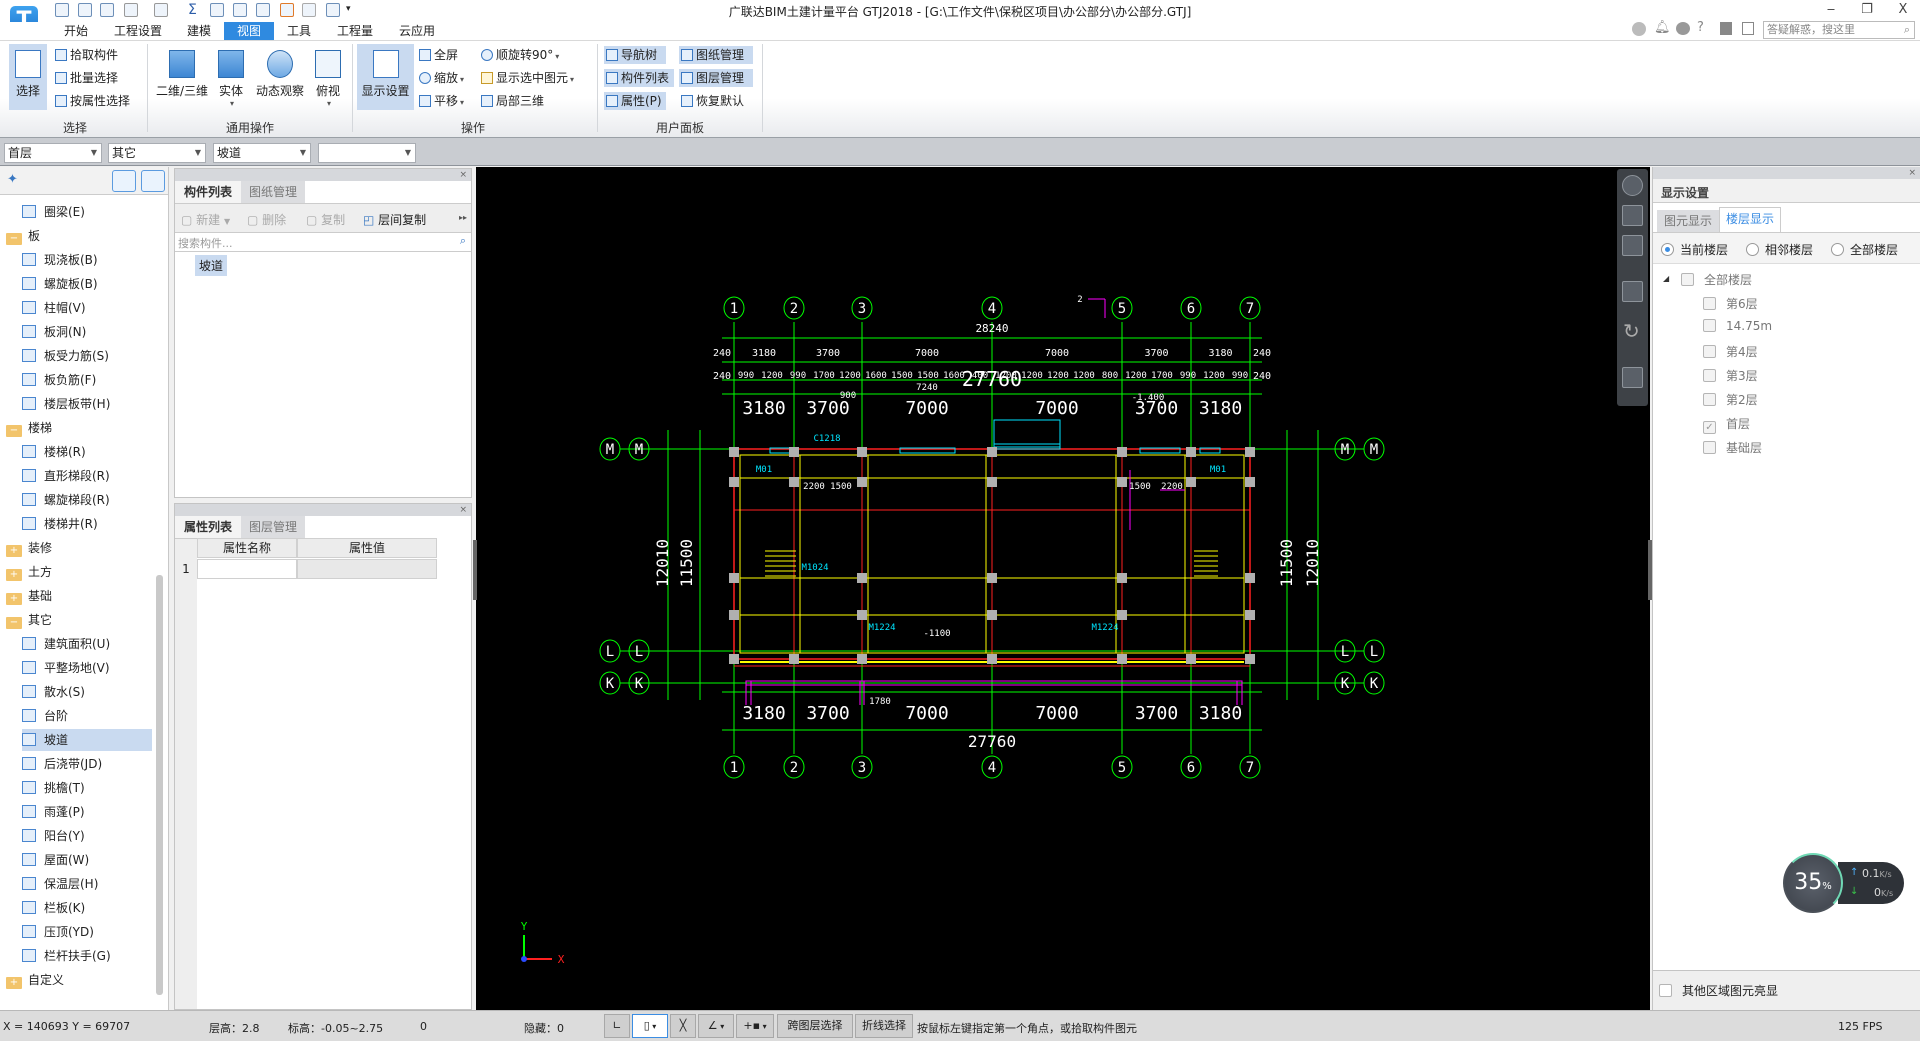 The width and height of the screenshot is (1920, 1041). Describe the element at coordinates (440, 101) in the screenshot. I see `pan-button: 平移 ▾` at that location.